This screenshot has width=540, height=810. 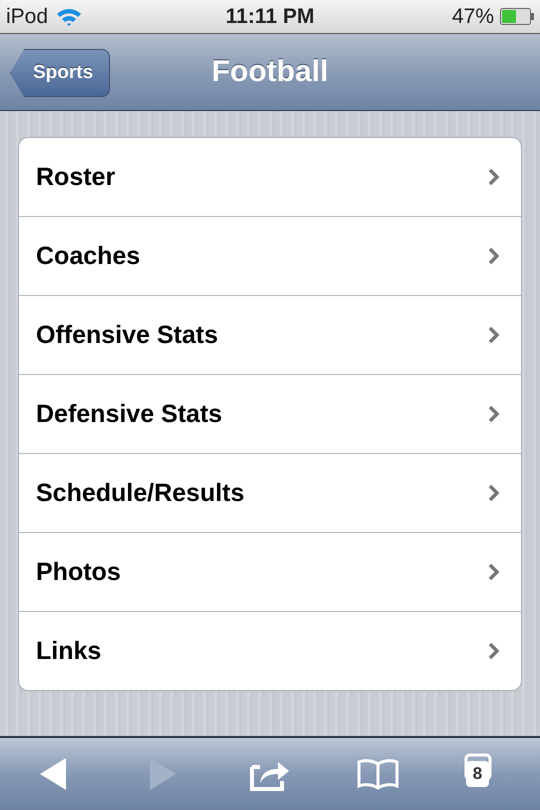 What do you see at coordinates (517, 16) in the screenshot?
I see `battery-icon` at bounding box center [517, 16].